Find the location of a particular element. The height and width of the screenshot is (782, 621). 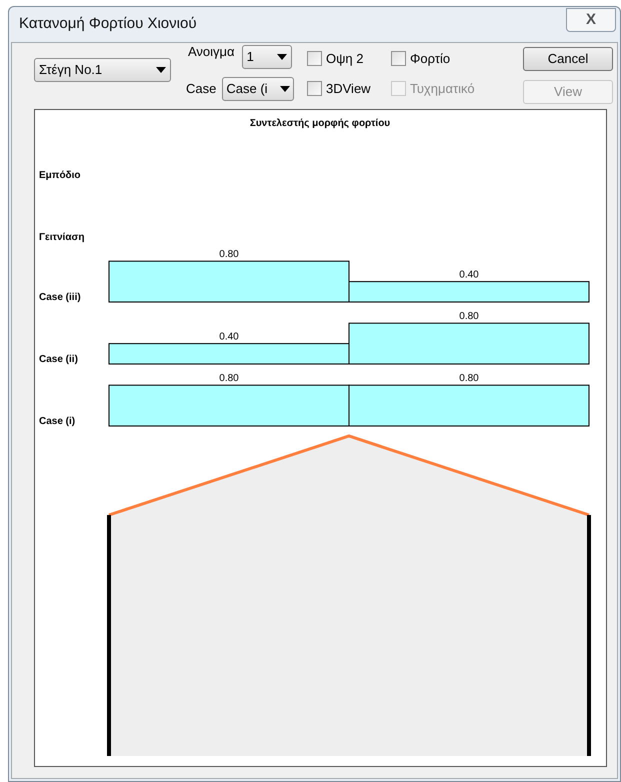

row-label: Case (ii) is located at coordinates (58, 359).